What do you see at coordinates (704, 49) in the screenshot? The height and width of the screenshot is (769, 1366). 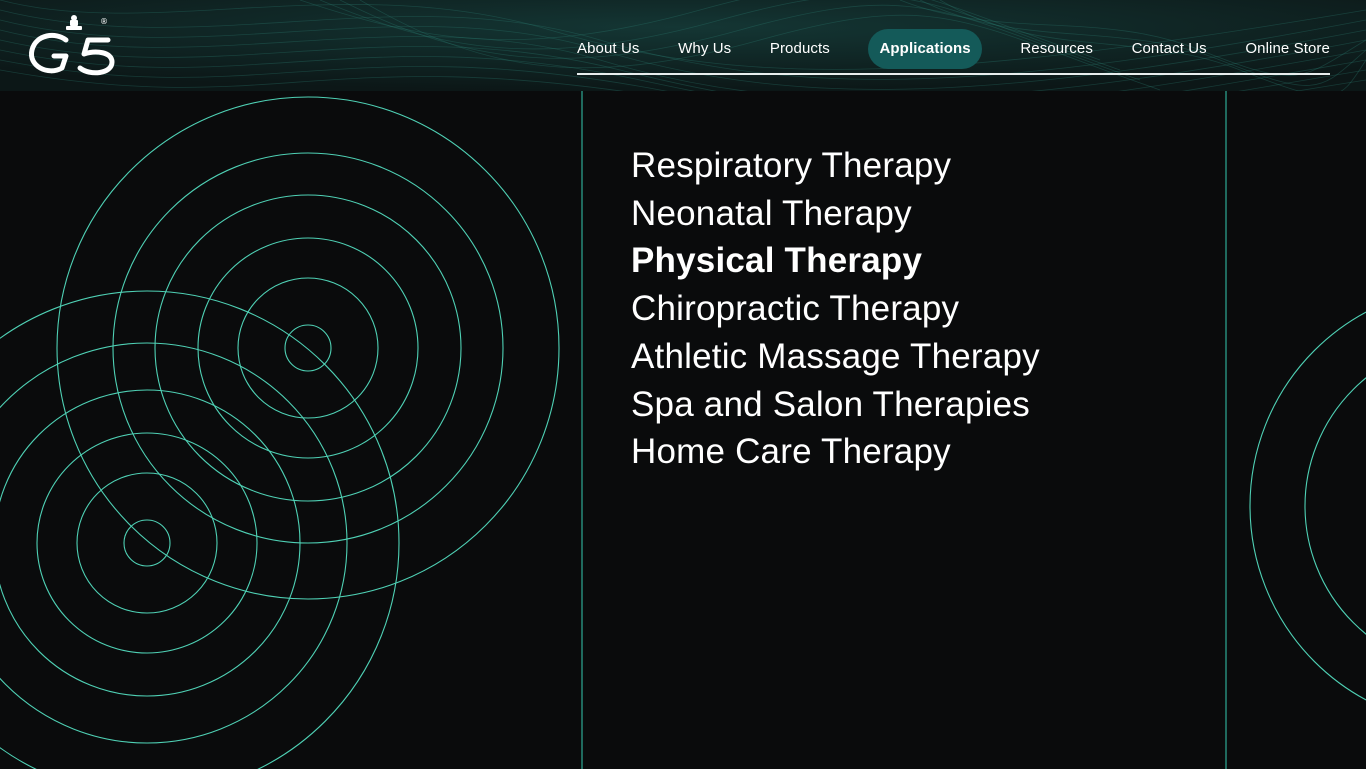 I see `nav-why-us: Why Us` at bounding box center [704, 49].